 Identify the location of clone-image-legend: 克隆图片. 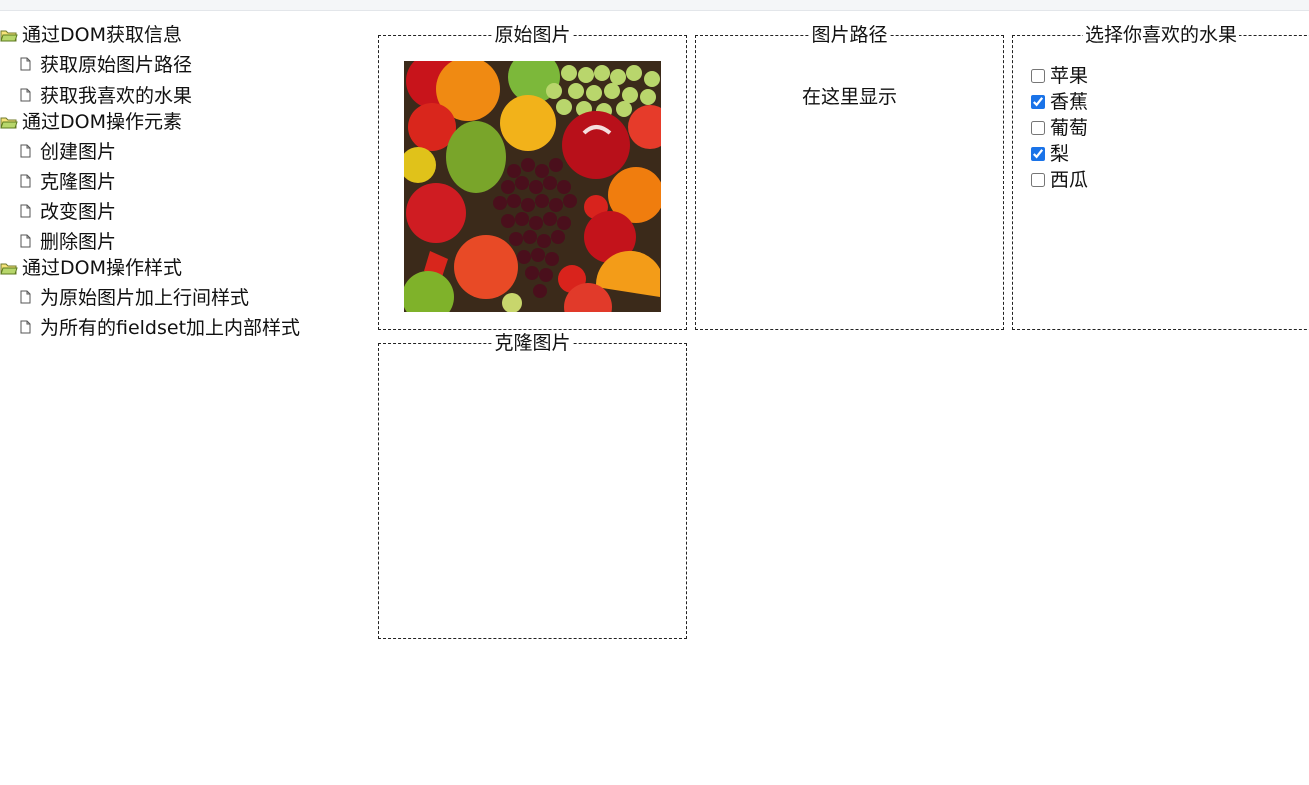
(532, 343).